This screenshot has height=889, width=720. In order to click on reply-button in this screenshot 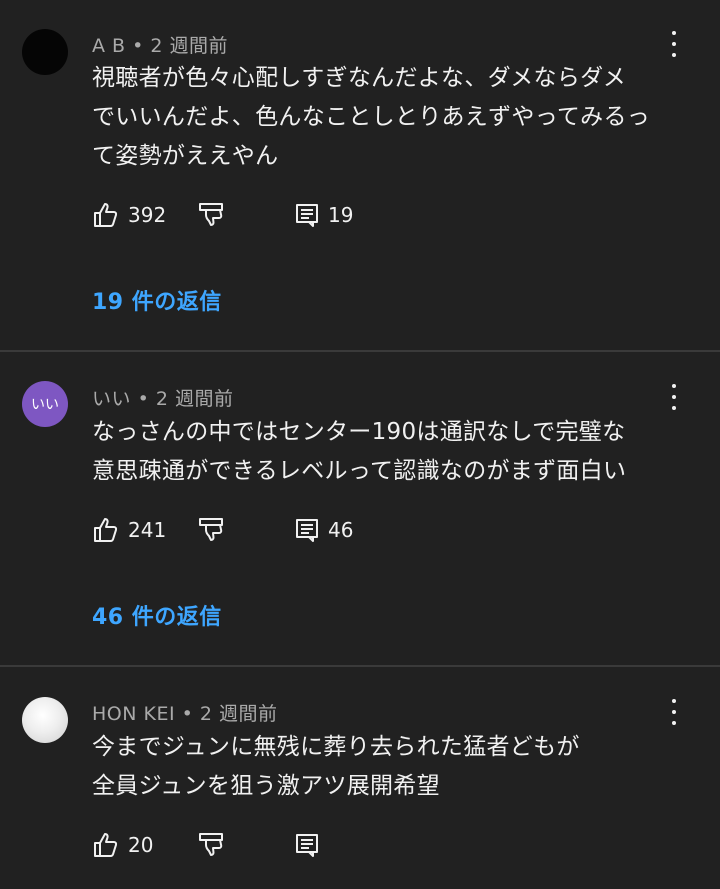, I will do `click(307, 845)`.